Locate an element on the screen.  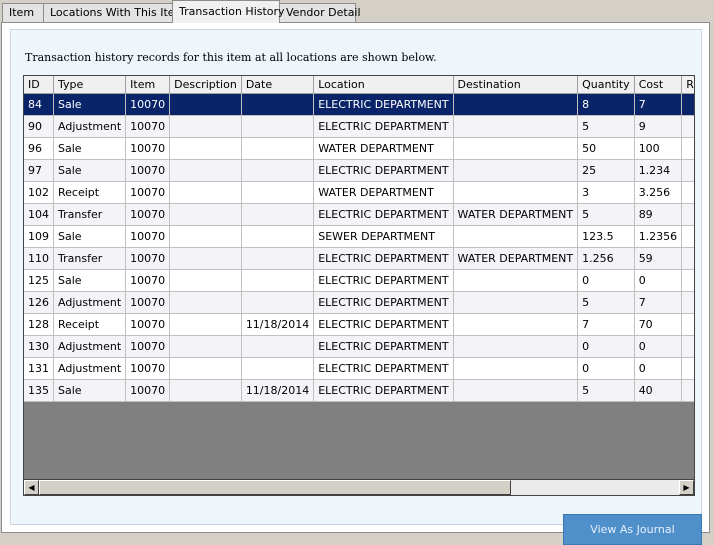
tab-locations: Locations With This Item is located at coordinates (114, 12).